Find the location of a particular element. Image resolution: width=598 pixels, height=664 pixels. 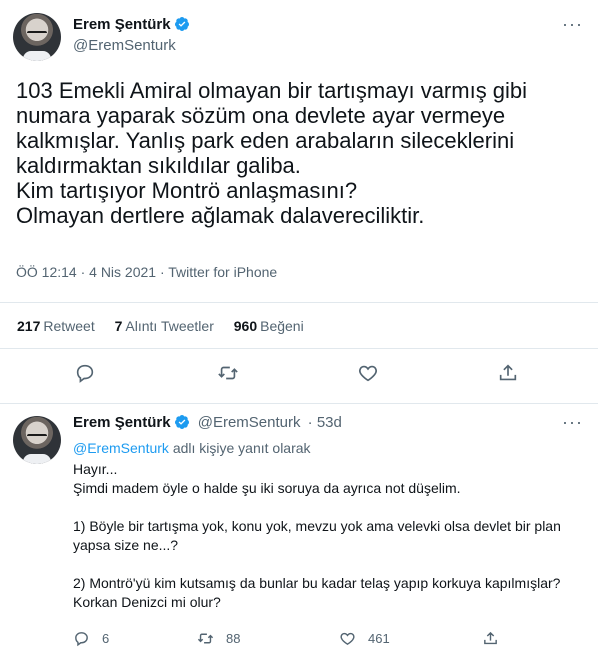

reply-header: Erem Şentürk @EremSenturk · 53d is located at coordinates (207, 422).